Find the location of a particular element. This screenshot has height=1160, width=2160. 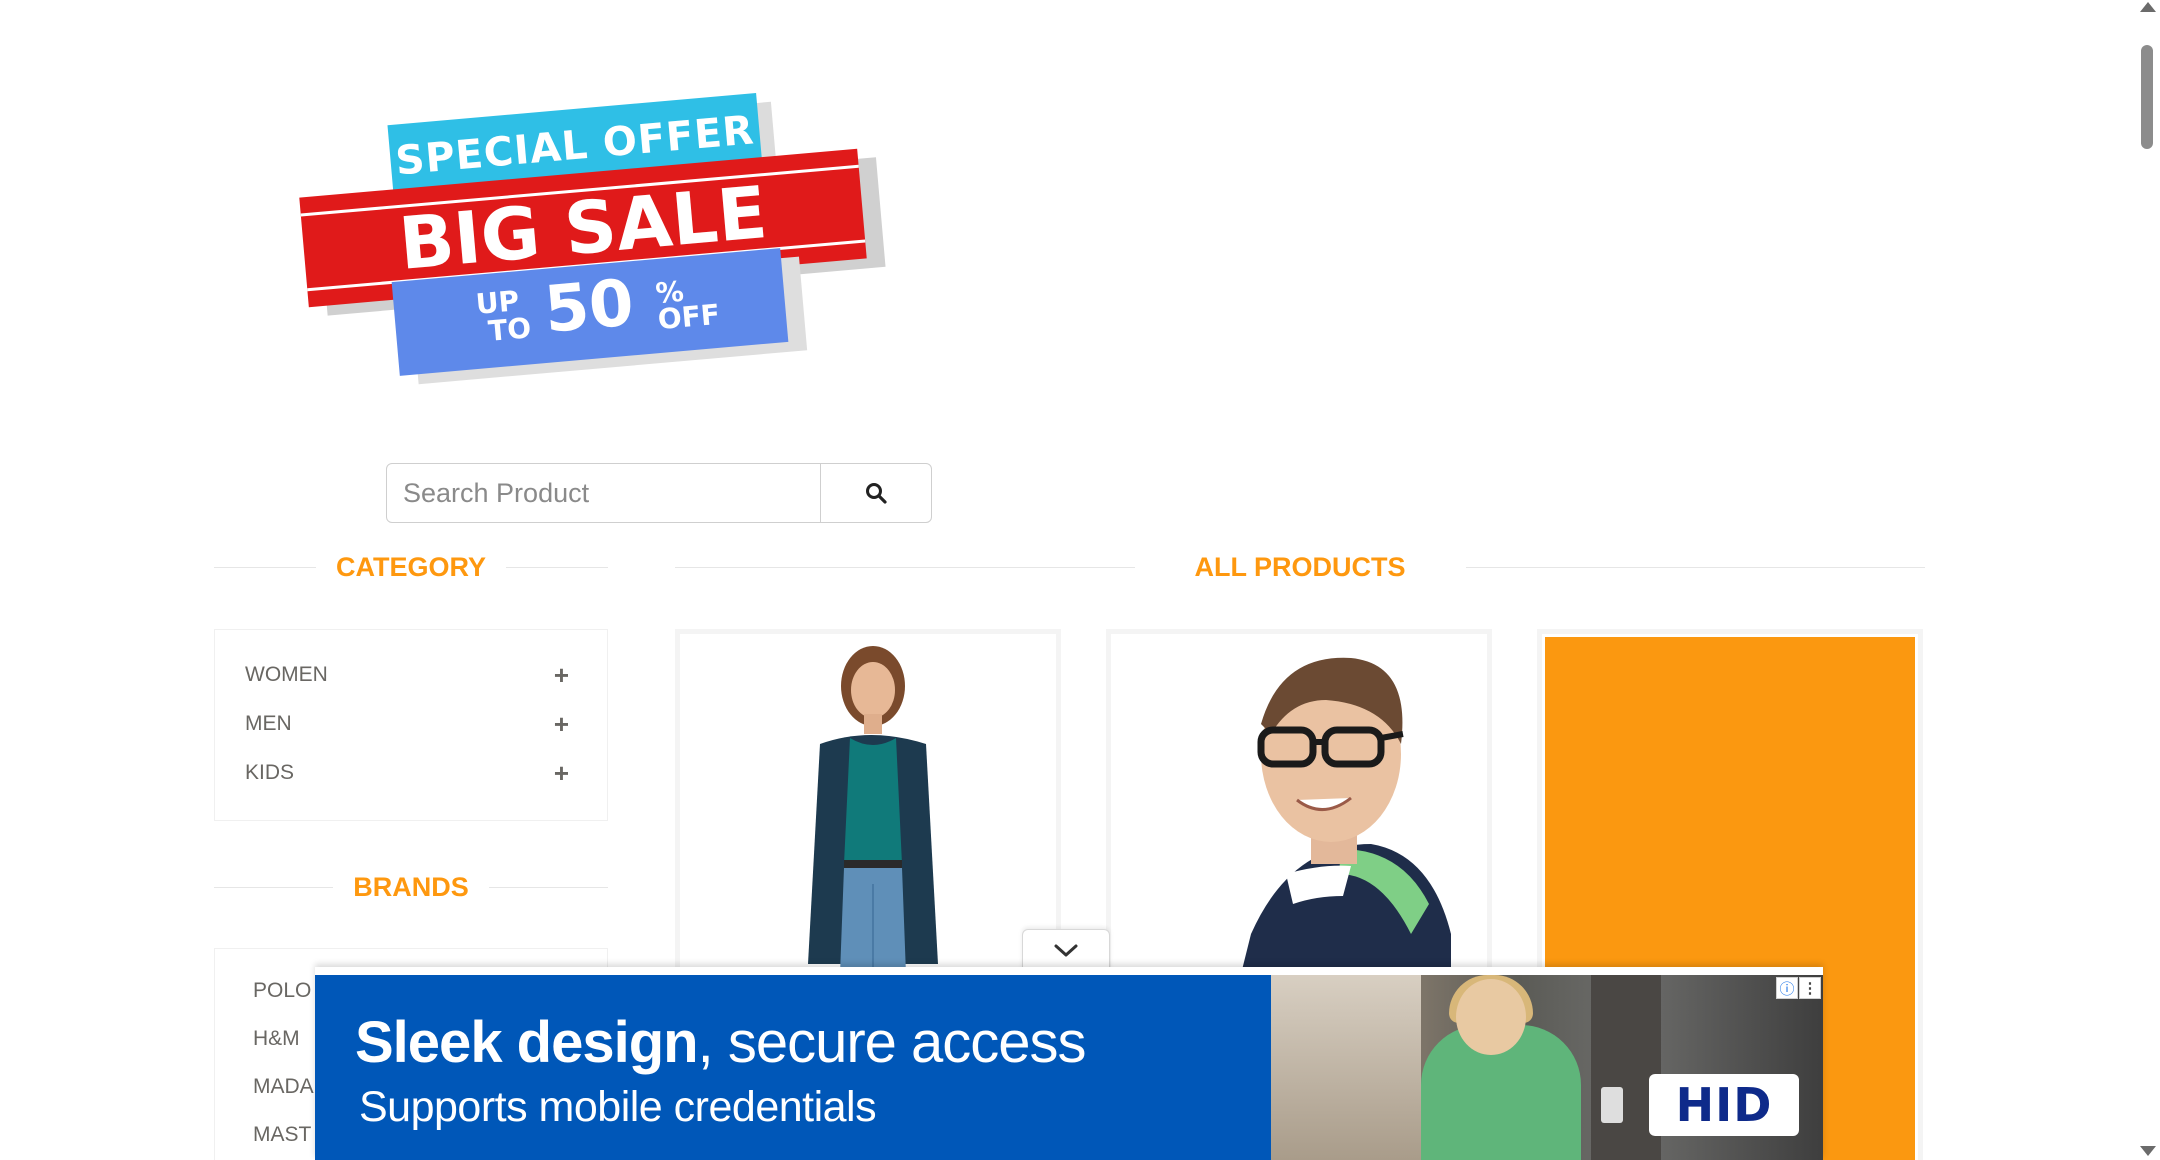

ad-brand-logo: HID is located at coordinates (1724, 1105).